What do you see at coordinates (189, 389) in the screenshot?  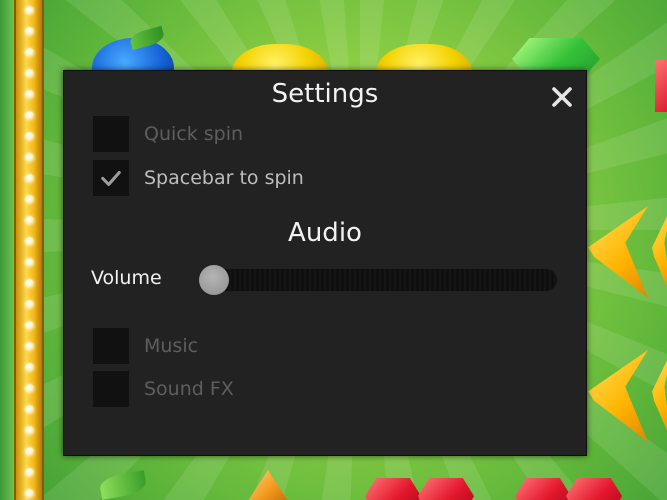 I see `sound-fx-label: Sound FX` at bounding box center [189, 389].